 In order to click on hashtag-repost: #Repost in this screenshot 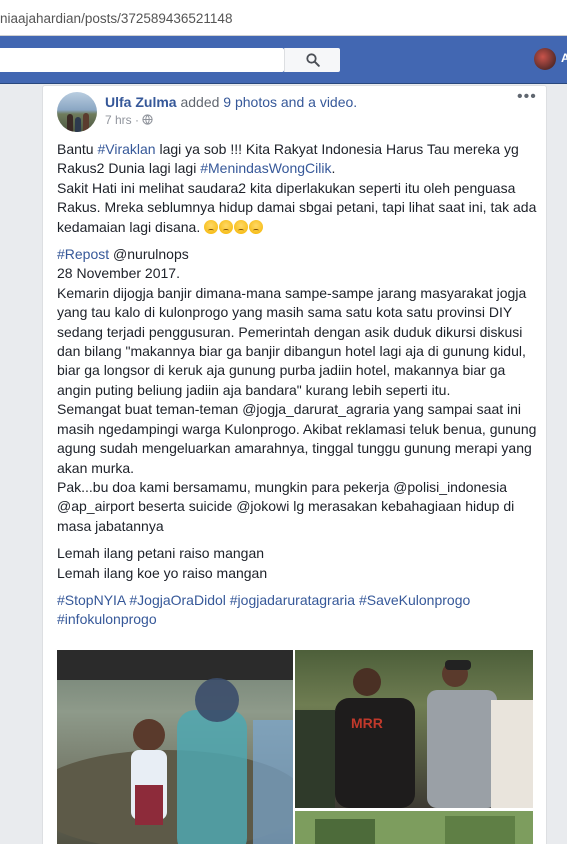, I will do `click(83, 254)`.